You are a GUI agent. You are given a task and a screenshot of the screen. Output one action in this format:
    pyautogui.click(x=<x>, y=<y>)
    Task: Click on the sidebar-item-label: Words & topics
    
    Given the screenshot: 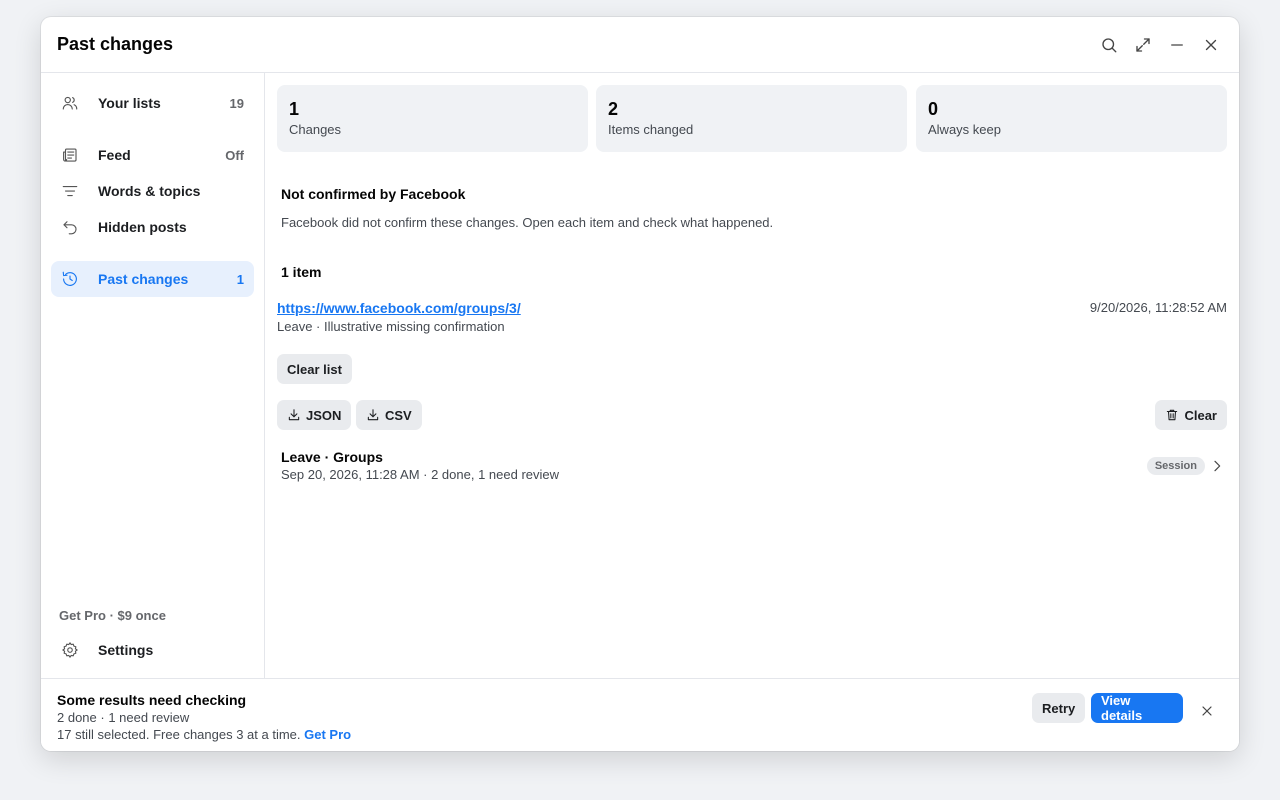 What is the action you would take?
    pyautogui.click(x=149, y=191)
    